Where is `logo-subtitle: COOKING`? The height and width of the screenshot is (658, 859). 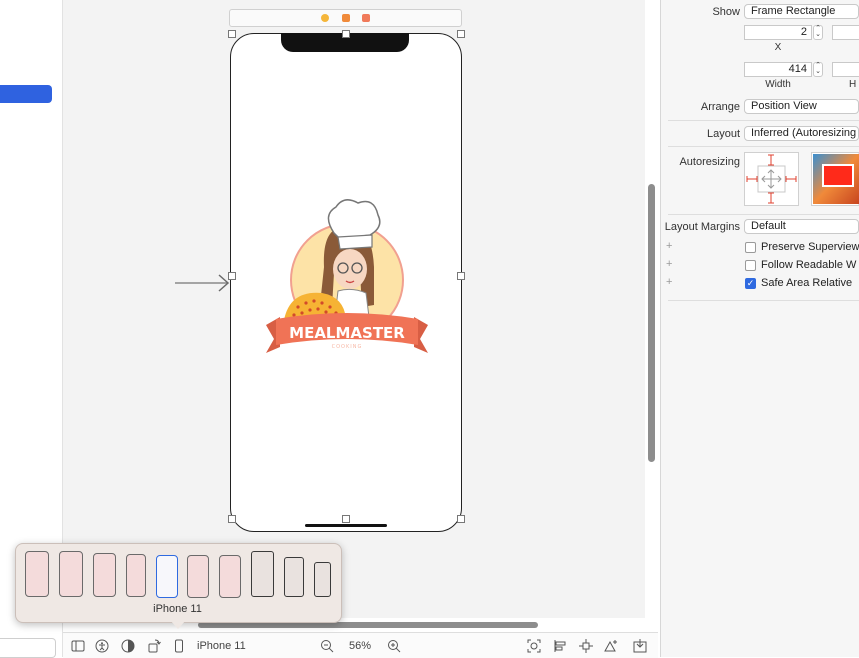
logo-subtitle: COOKING is located at coordinates (347, 347).